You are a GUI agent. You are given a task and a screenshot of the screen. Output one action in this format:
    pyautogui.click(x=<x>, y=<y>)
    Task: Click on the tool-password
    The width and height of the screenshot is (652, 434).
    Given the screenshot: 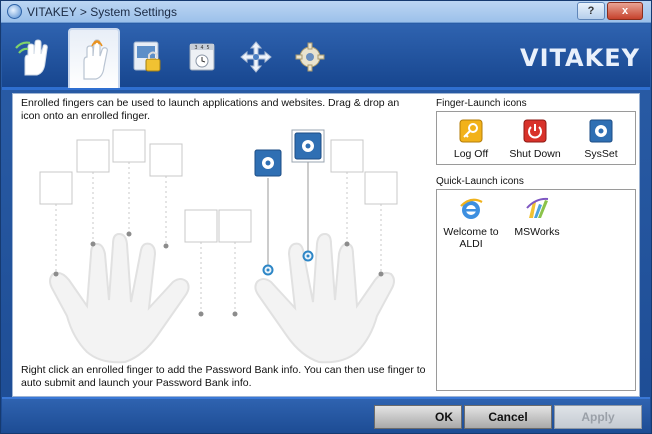 What is the action you would take?
    pyautogui.click(x=148, y=57)
    